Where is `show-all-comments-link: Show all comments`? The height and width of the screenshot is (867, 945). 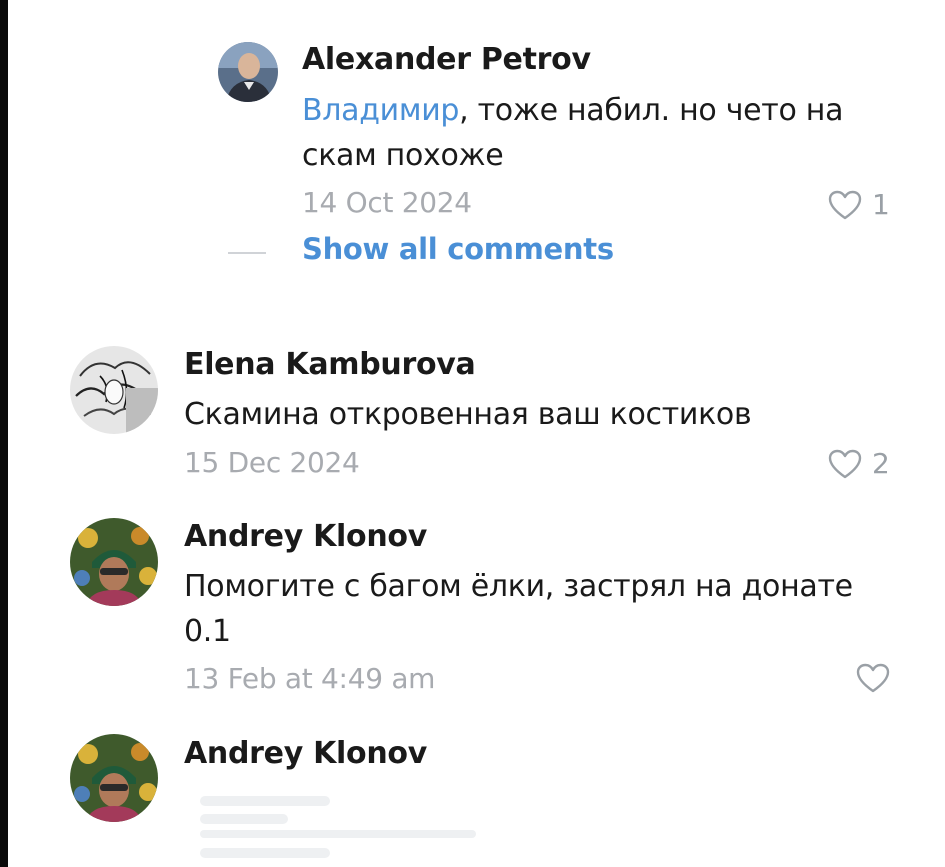
show-all-comments-link: Show all comments is located at coordinates (458, 249).